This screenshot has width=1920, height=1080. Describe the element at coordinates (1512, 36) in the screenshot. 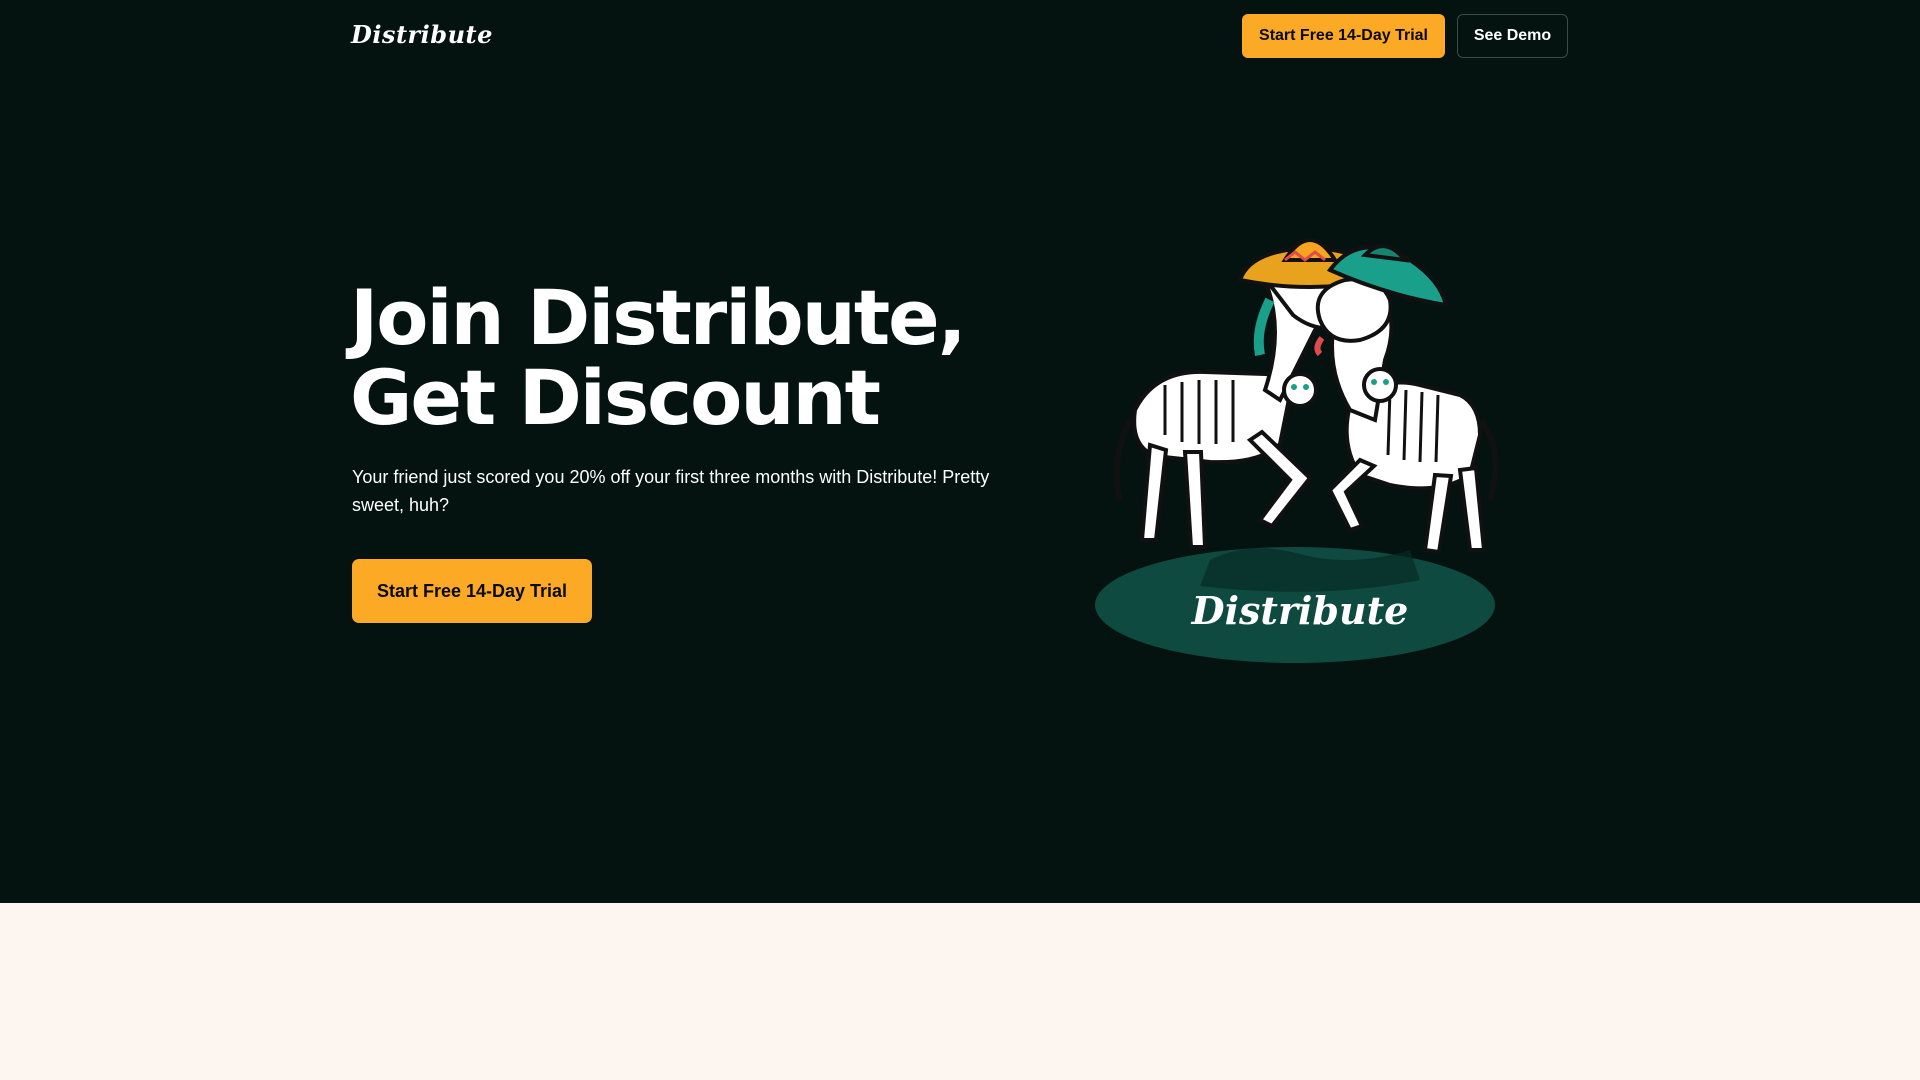

I see `see-demo-button: See Demo` at that location.